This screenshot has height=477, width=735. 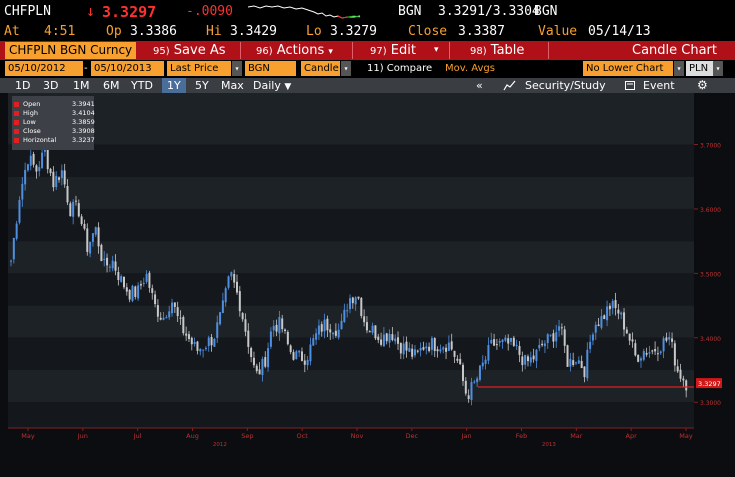 I want to click on x-tick-label: Apr, so click(x=632, y=436).